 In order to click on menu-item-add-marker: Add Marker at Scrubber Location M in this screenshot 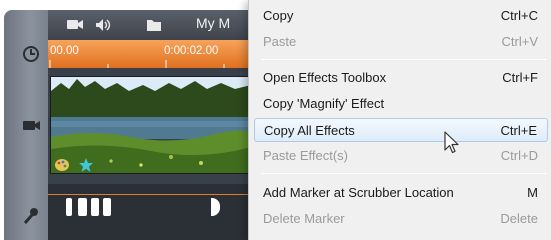, I will do `click(401, 193)`.